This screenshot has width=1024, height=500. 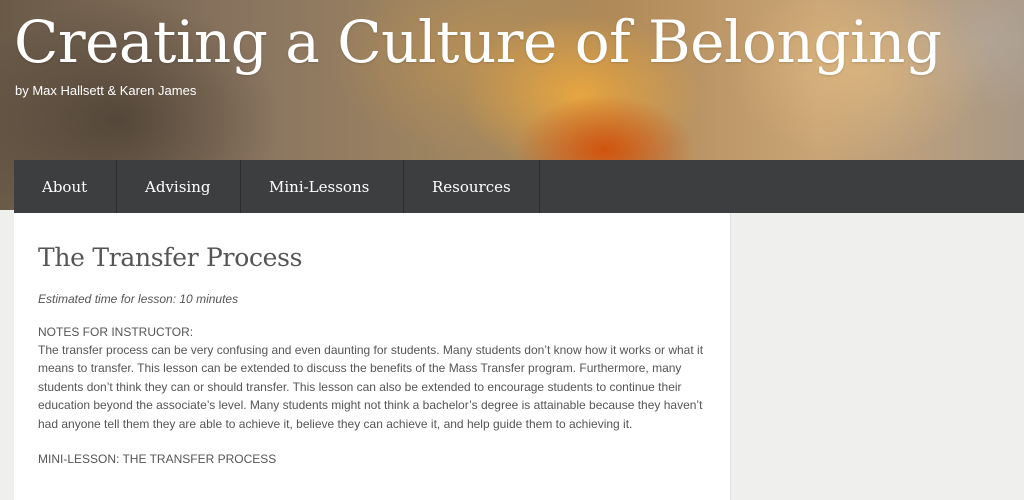 I want to click on notes-heading: NOTES FOR INSTRUCTOR:, so click(x=116, y=332).